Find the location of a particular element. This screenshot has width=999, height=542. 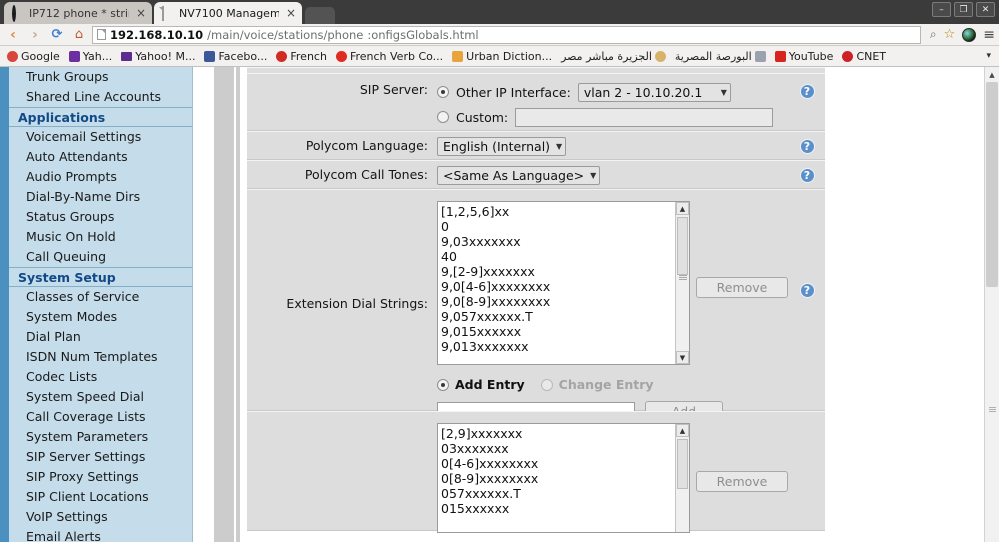

sidebar-item-sip-proxy-settings: SIP Proxy Settings is located at coordinates (100, 477).